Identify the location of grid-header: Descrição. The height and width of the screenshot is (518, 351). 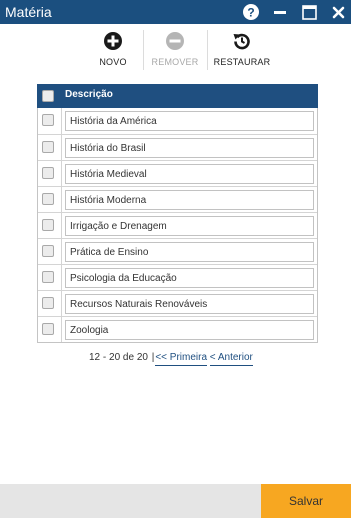
(177, 96).